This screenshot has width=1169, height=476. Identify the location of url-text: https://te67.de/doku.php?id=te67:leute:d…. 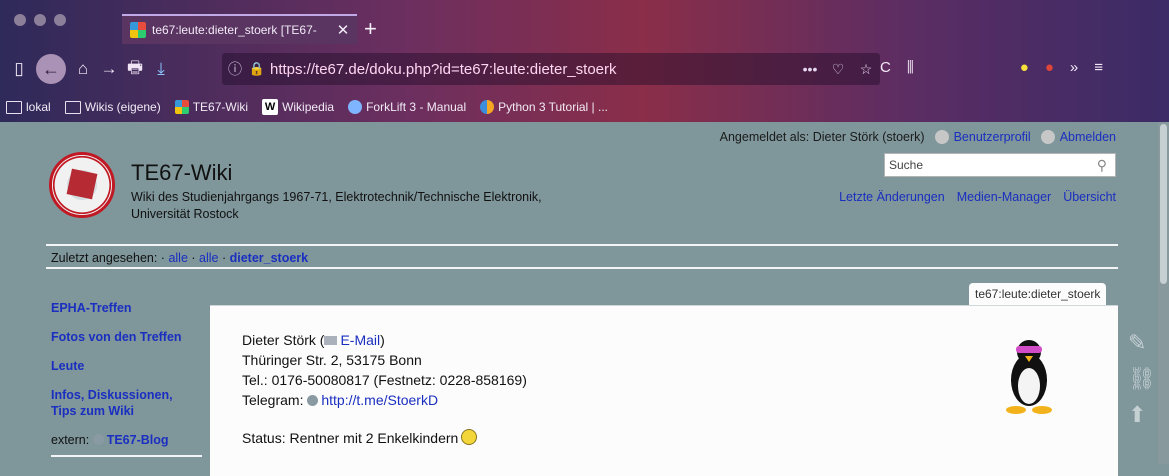
(533, 69).